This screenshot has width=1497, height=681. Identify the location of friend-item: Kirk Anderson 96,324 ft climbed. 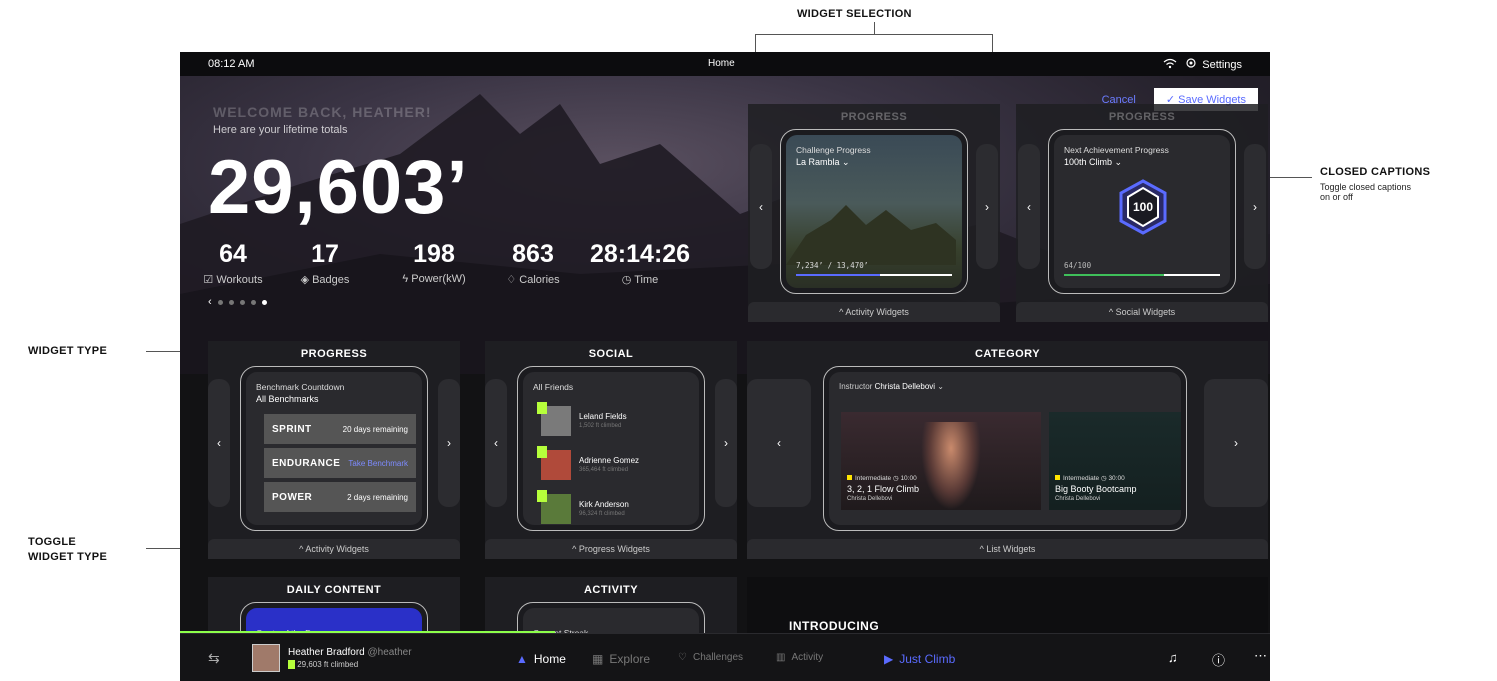
(583, 507).